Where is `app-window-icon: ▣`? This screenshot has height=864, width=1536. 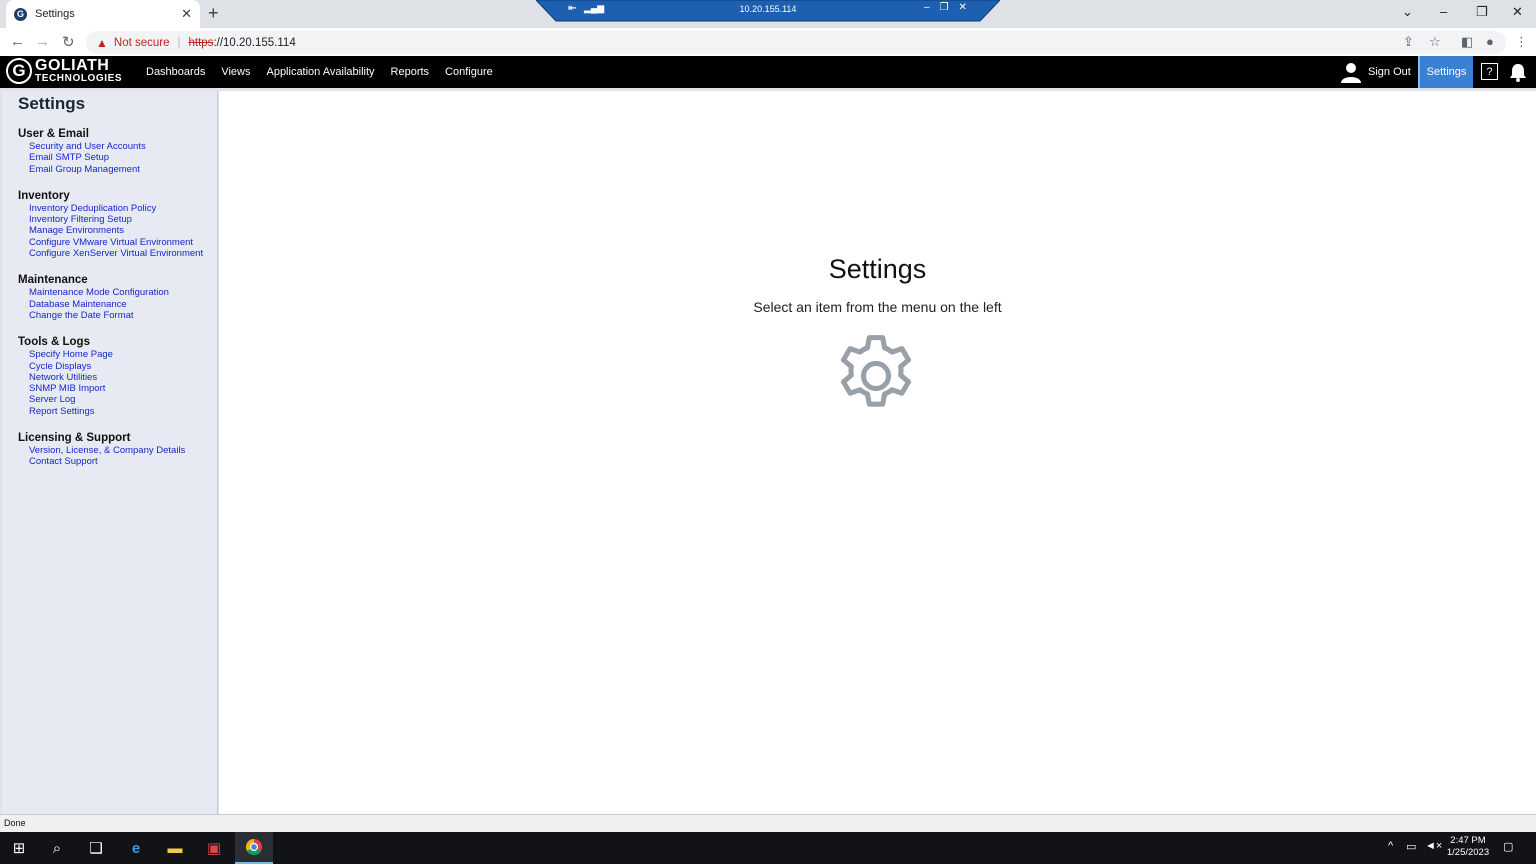
app-window-icon: ▣ is located at coordinates (214, 848).